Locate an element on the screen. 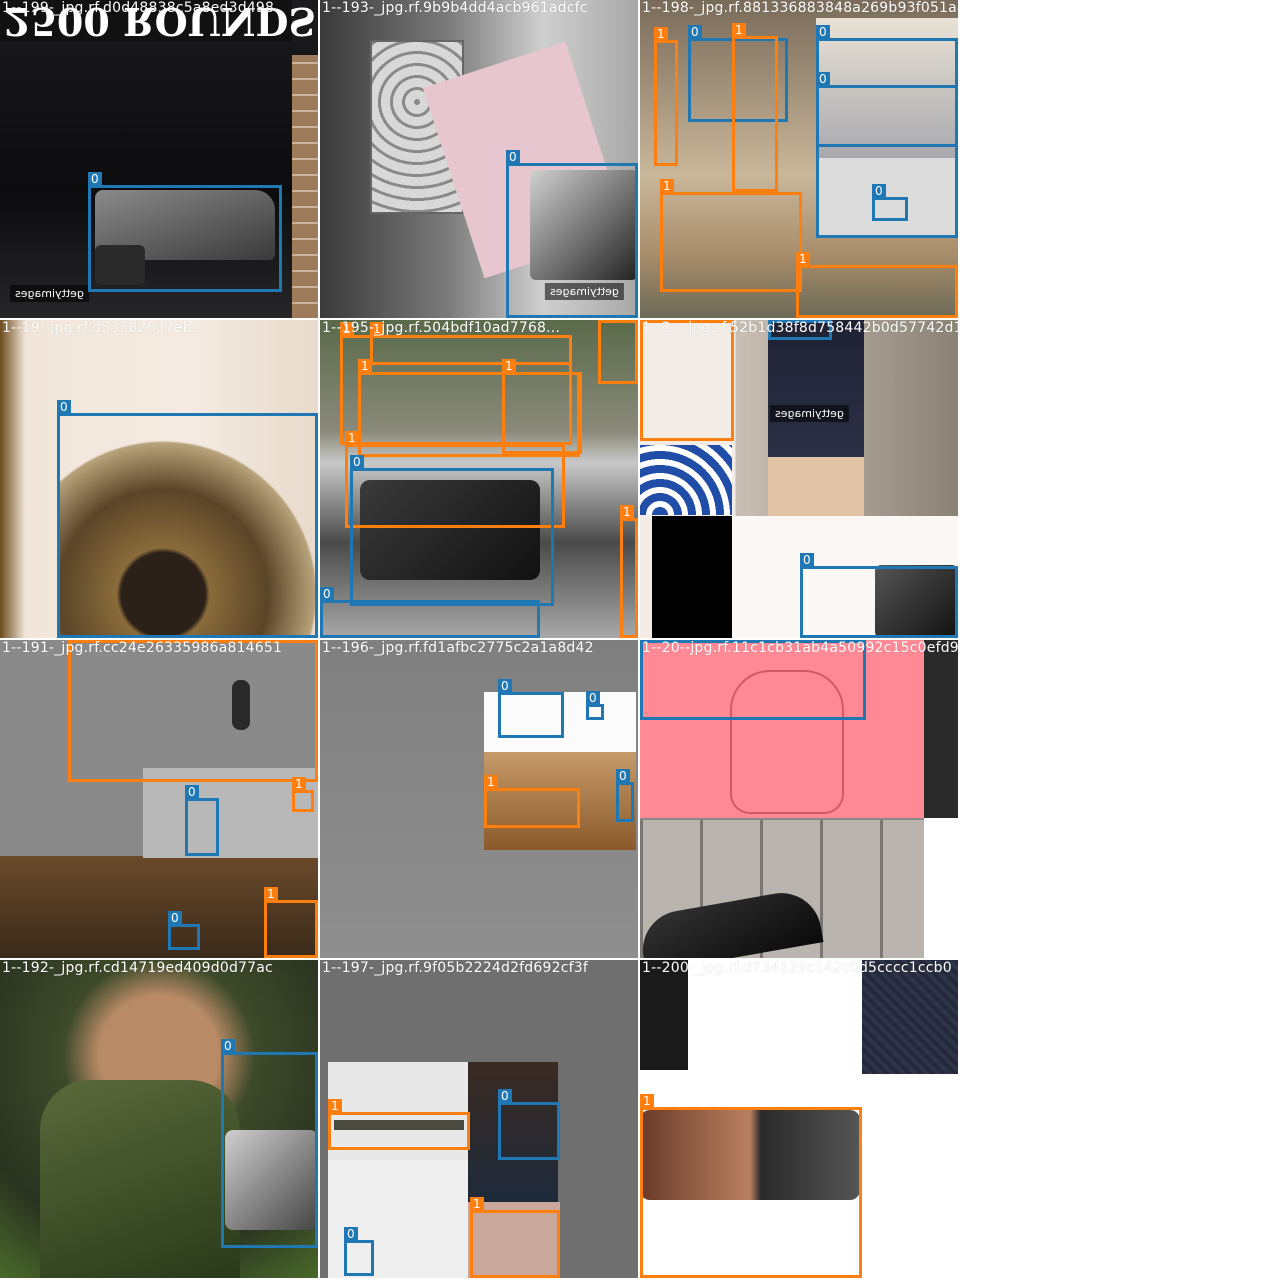 This screenshot has height=1280, width=1280. wave-logo is located at coordinates (686, 480).